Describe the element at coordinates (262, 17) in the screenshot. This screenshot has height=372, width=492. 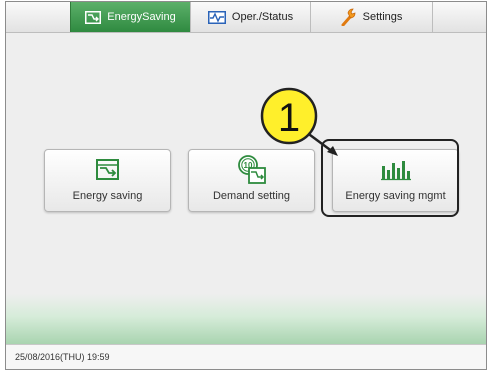
I see `tab-oper-status-label: Oper./Status` at that location.